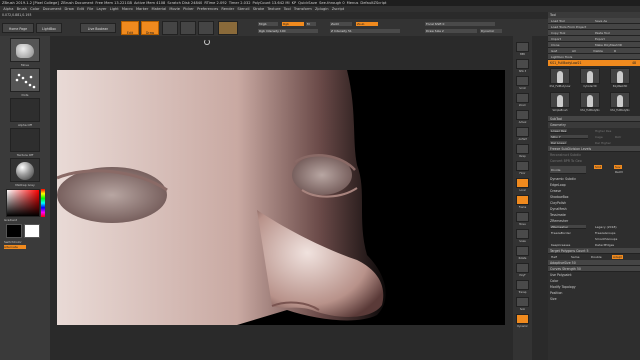  I want to click on tool-all-button: All, so click(574, 51).